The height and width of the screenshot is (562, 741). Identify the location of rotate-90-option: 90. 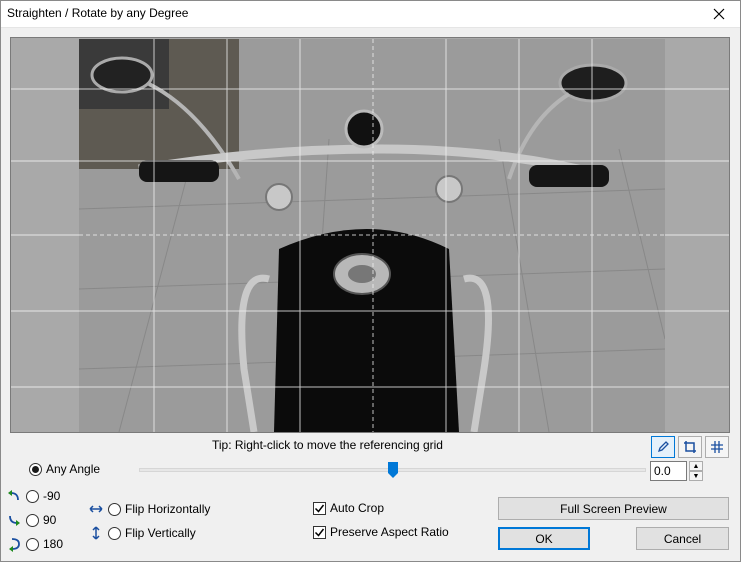
(31, 520).